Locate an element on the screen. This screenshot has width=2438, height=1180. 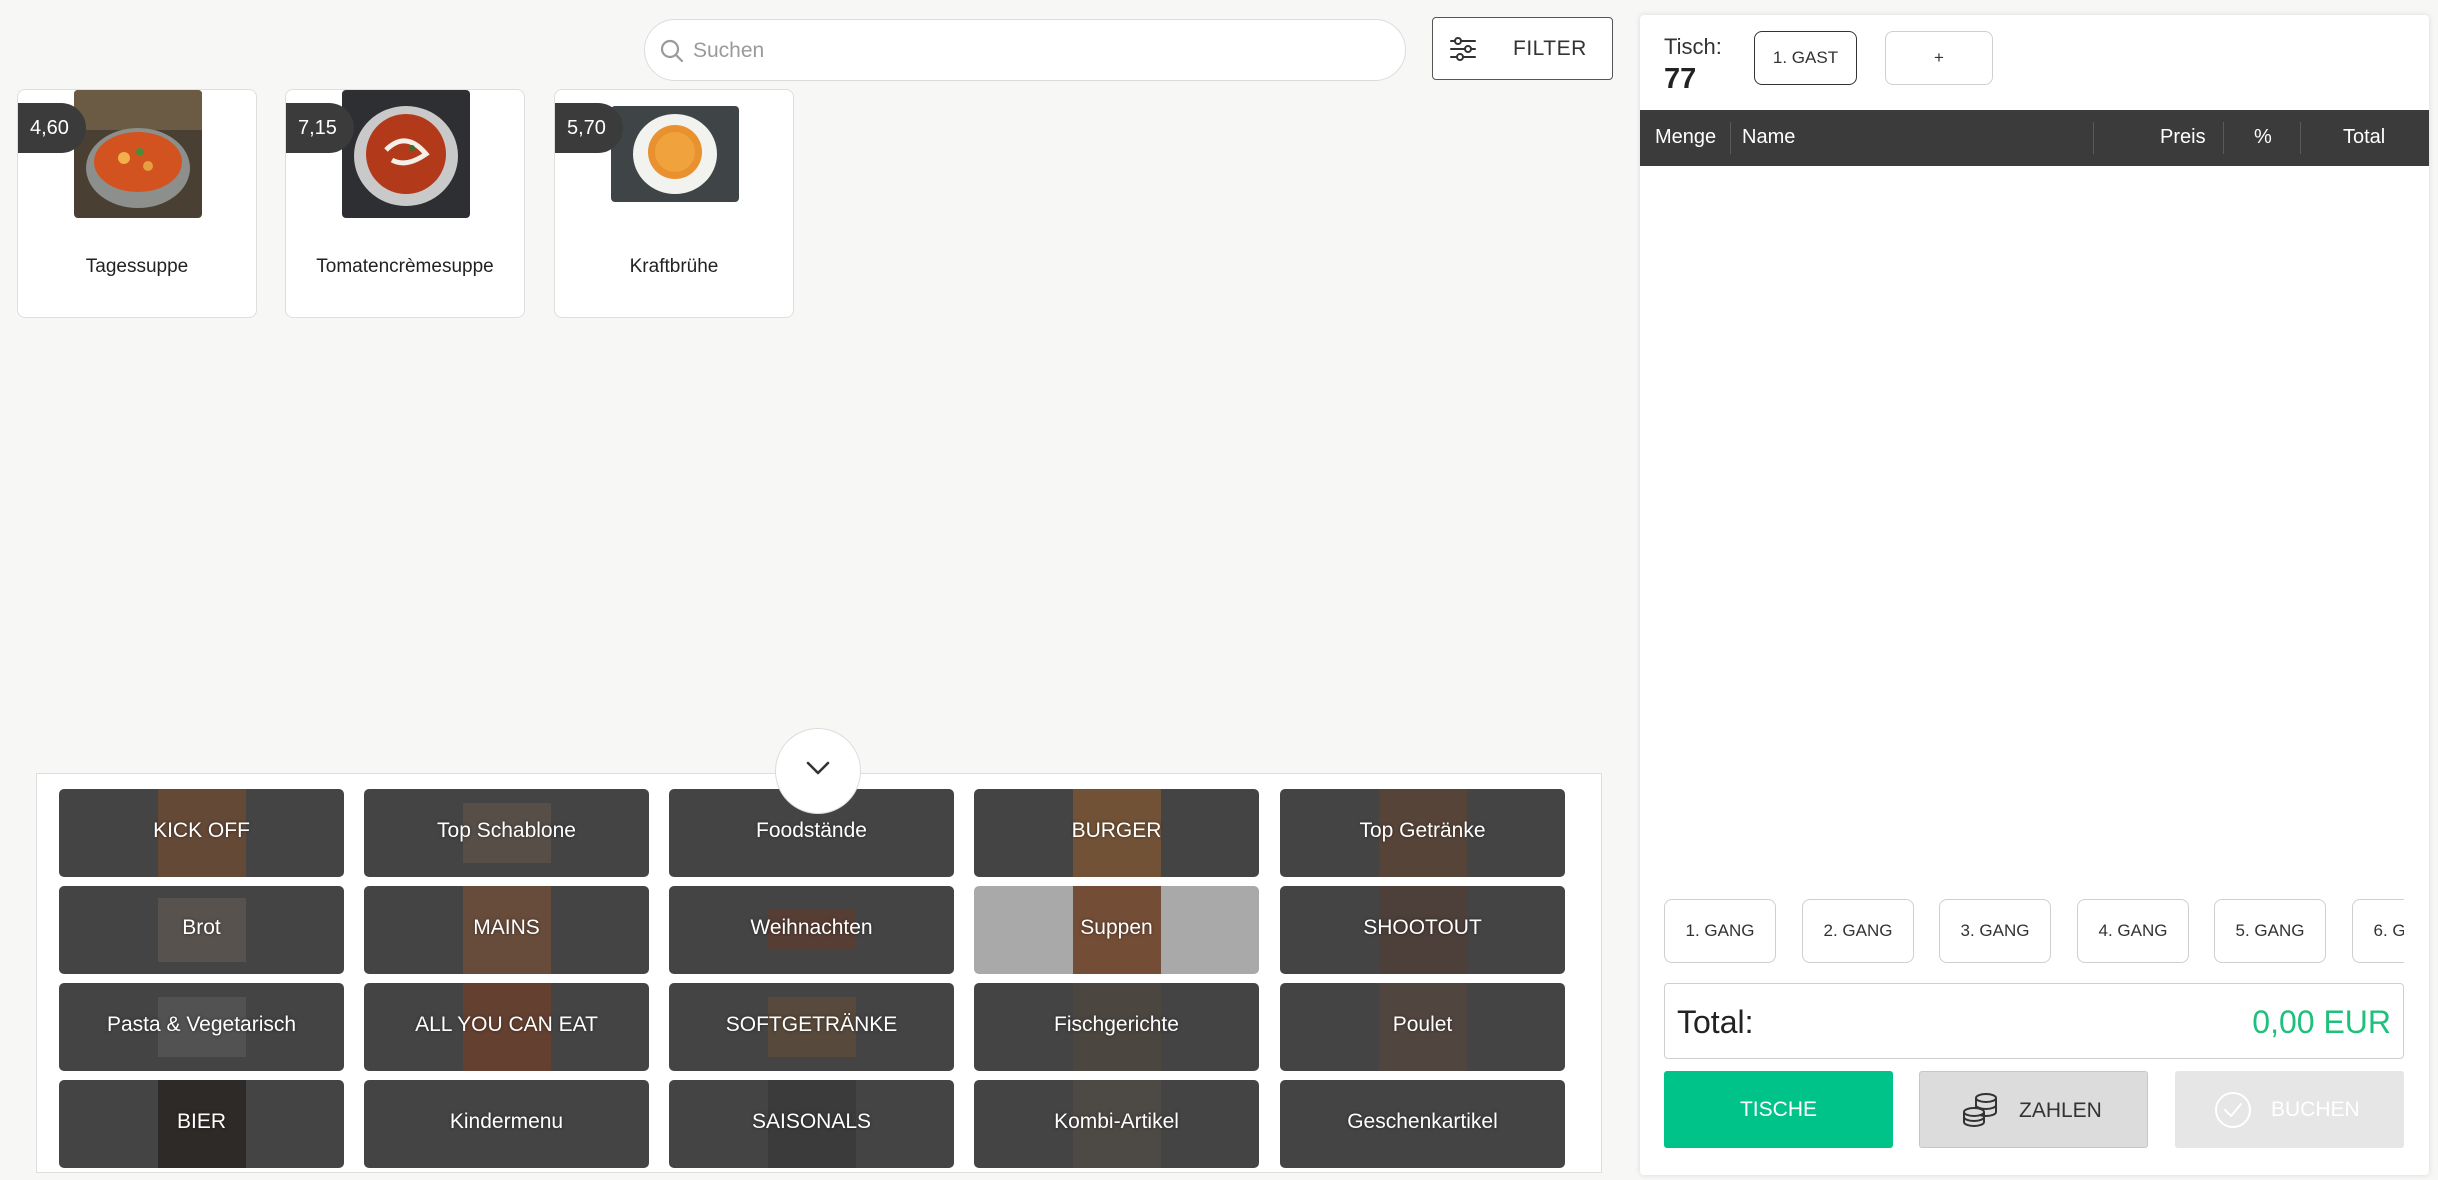
column-name: Name is located at coordinates (1769, 137).